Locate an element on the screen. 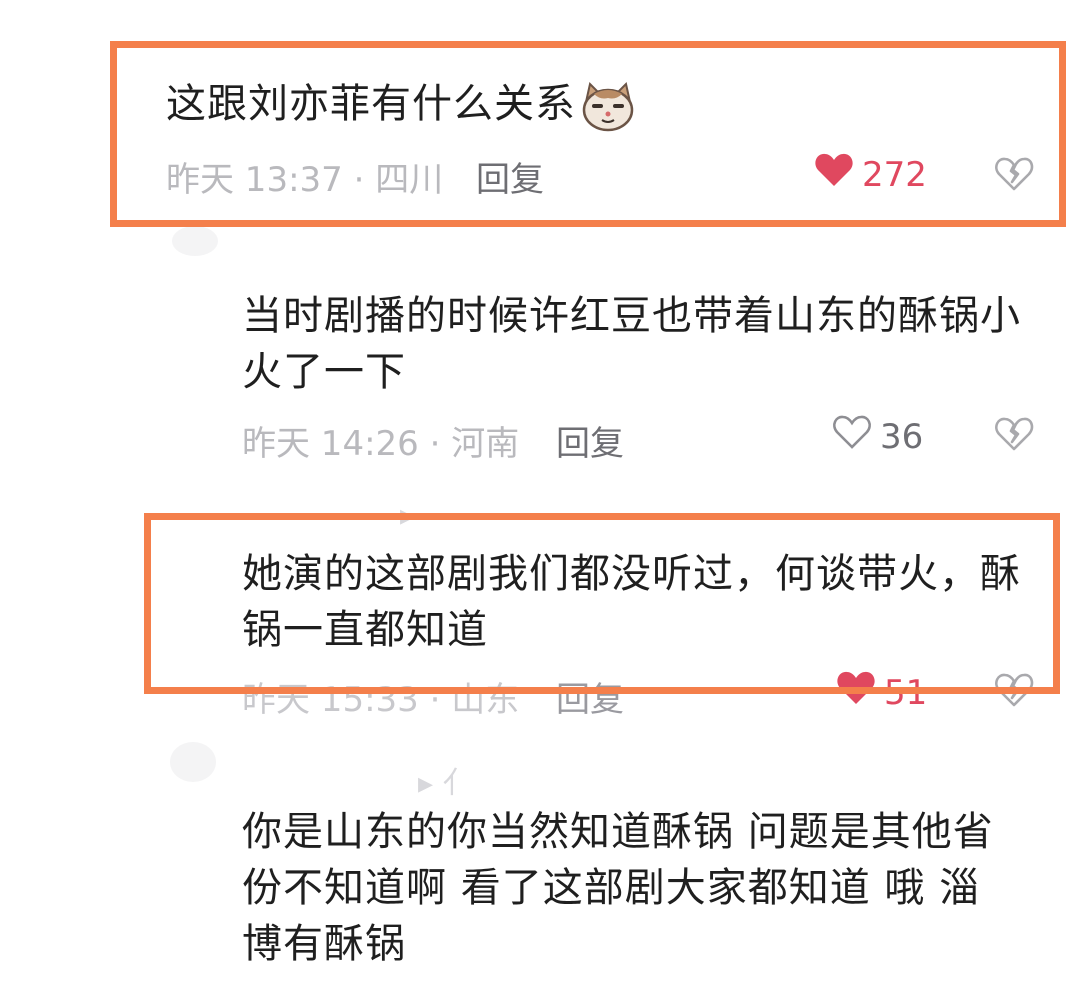  comment-meta: 昨天 13:37 · 四川 is located at coordinates (305, 180).